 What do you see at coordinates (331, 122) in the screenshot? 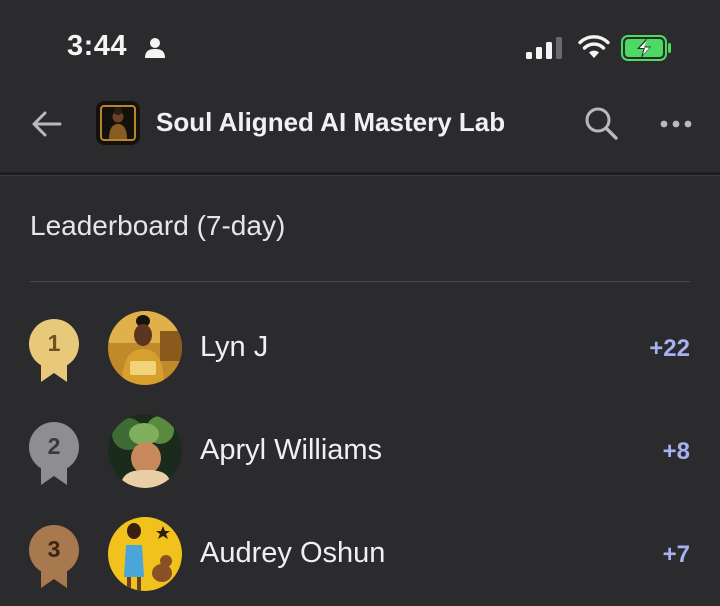
I see `group-title: Soul Aligned AI Mastery Lab` at bounding box center [331, 122].